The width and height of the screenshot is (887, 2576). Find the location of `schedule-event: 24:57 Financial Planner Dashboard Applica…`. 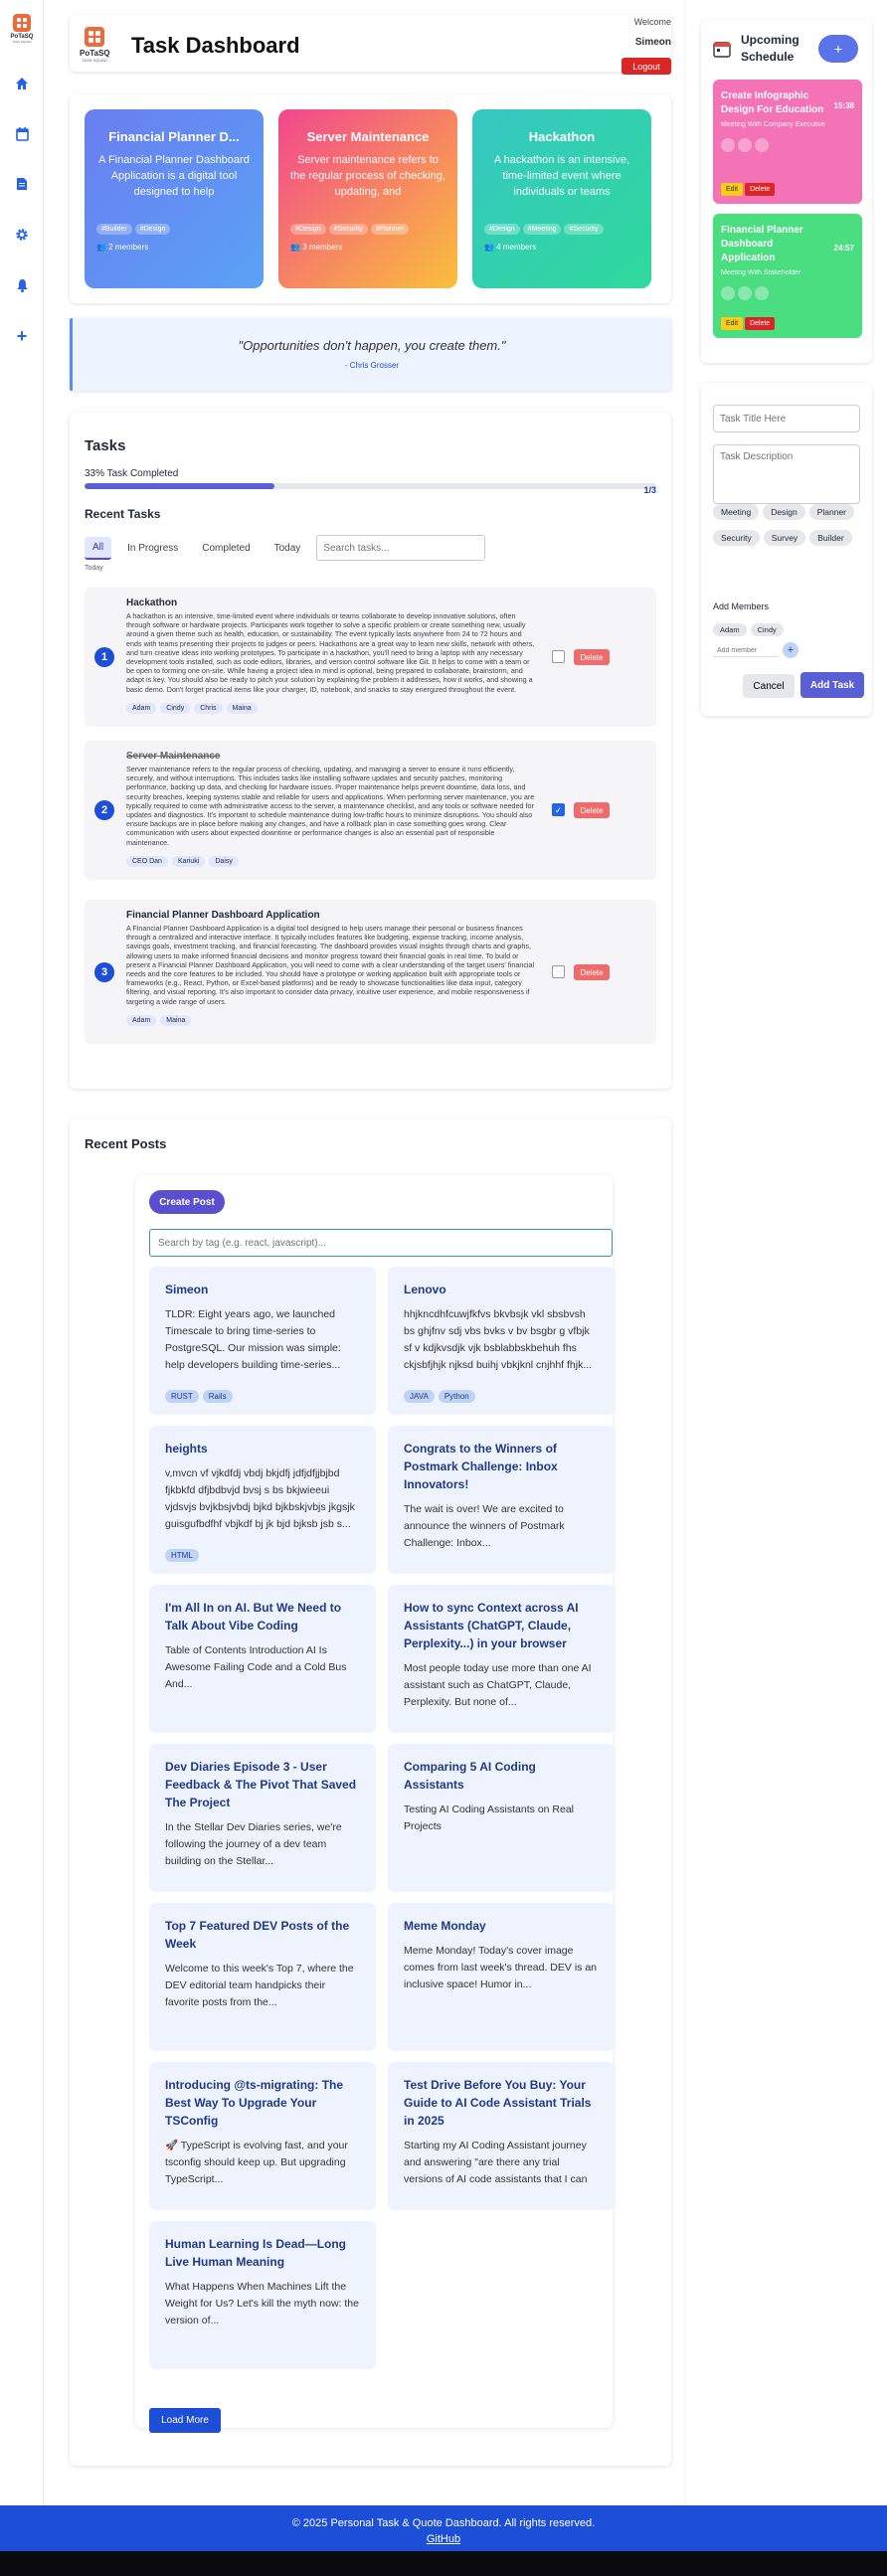

schedule-event: 24:57 Financial Planner Dashboard Applica… is located at coordinates (788, 276).